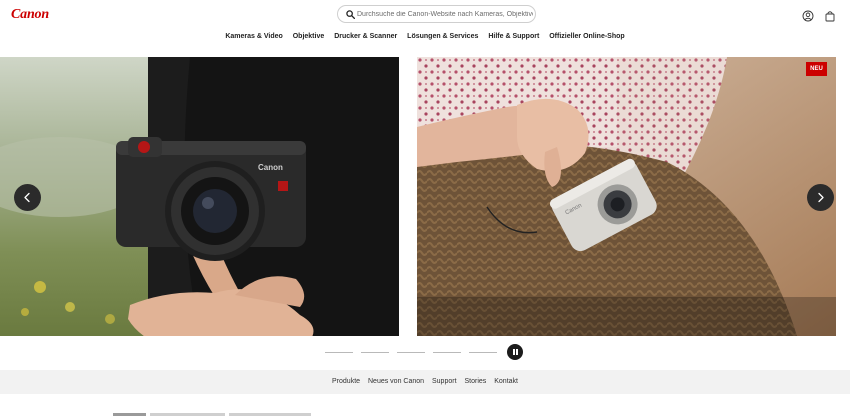  Describe the element at coordinates (445, 14) in the screenshot. I see `search-input` at that location.